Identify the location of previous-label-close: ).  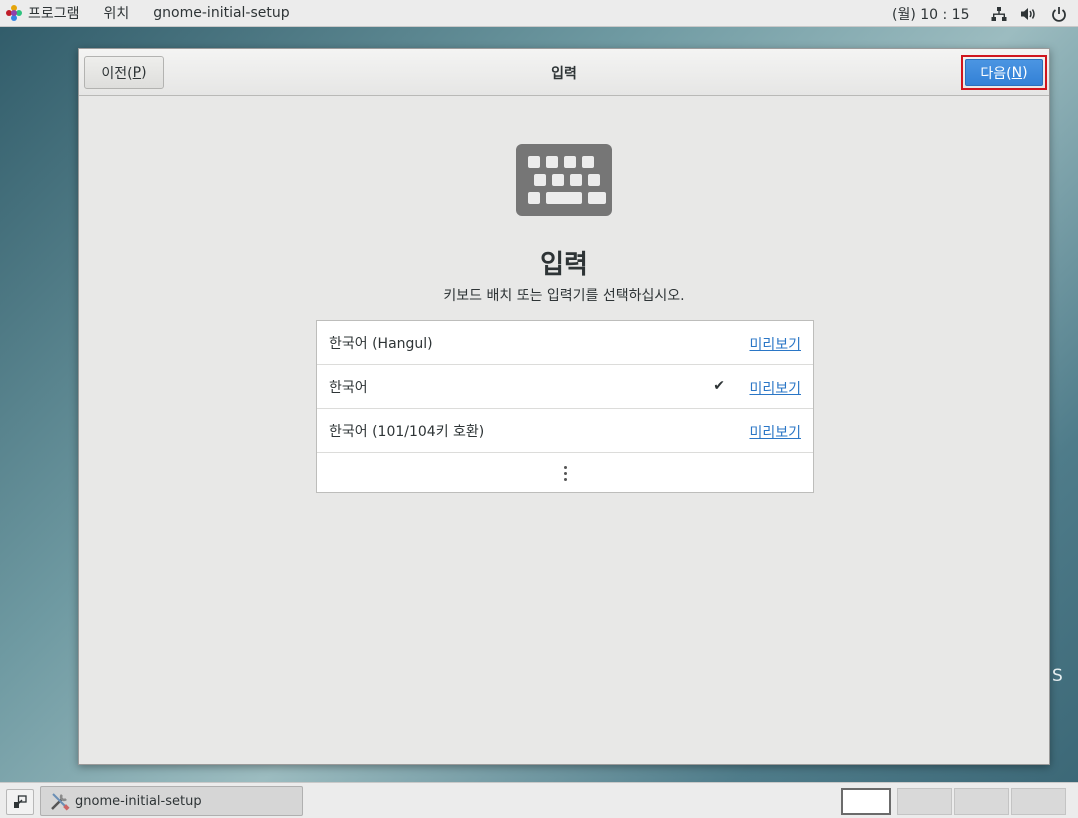
(144, 72).